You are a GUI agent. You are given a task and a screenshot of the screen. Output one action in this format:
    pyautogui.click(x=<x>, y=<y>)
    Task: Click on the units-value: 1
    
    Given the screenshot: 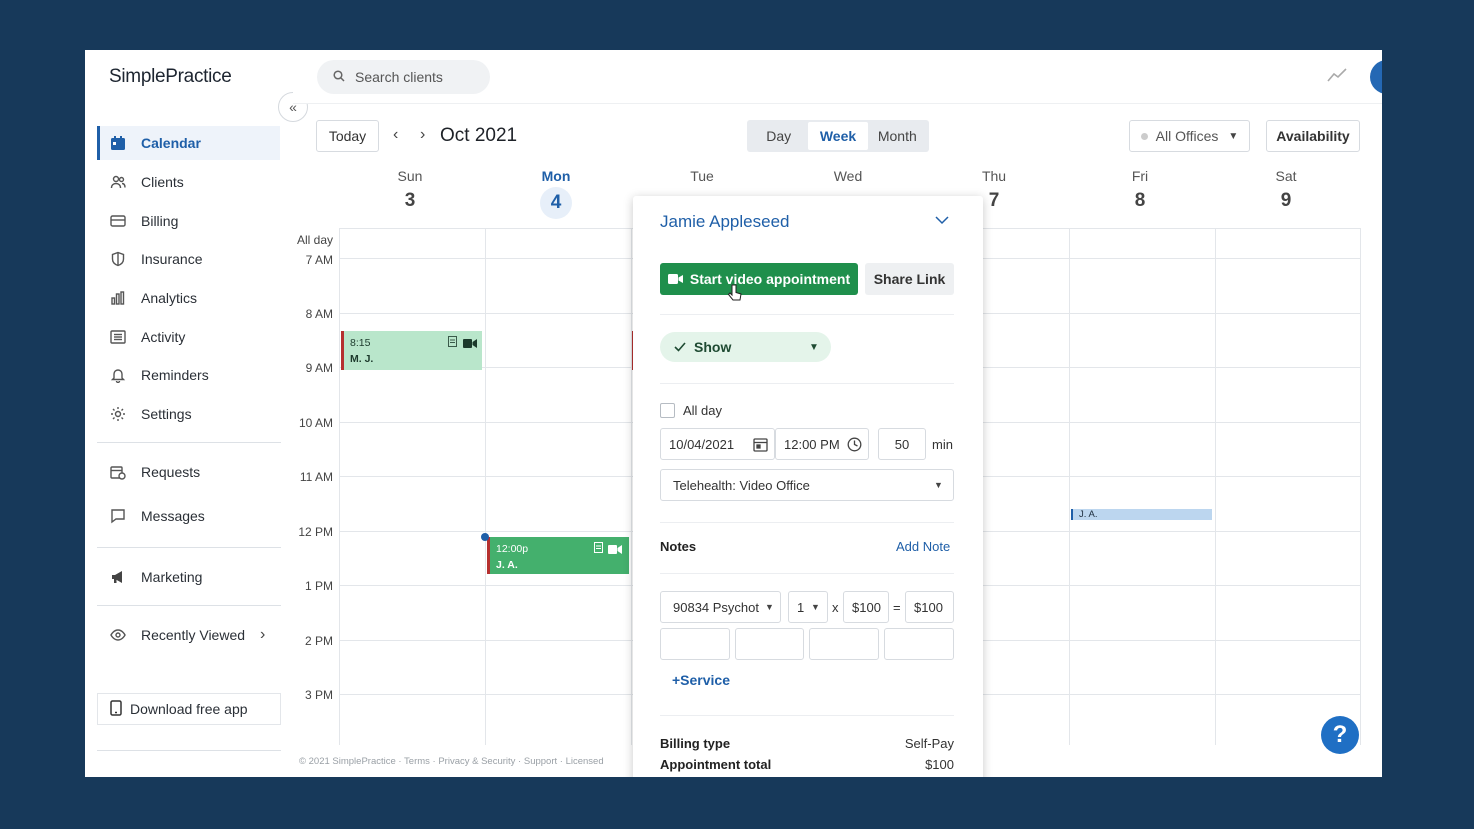 What is the action you would take?
    pyautogui.click(x=801, y=607)
    